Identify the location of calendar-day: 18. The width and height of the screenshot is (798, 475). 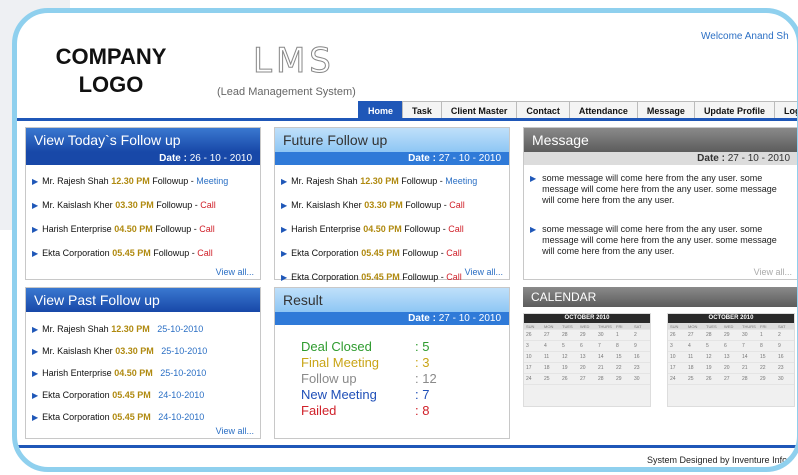
(695, 368).